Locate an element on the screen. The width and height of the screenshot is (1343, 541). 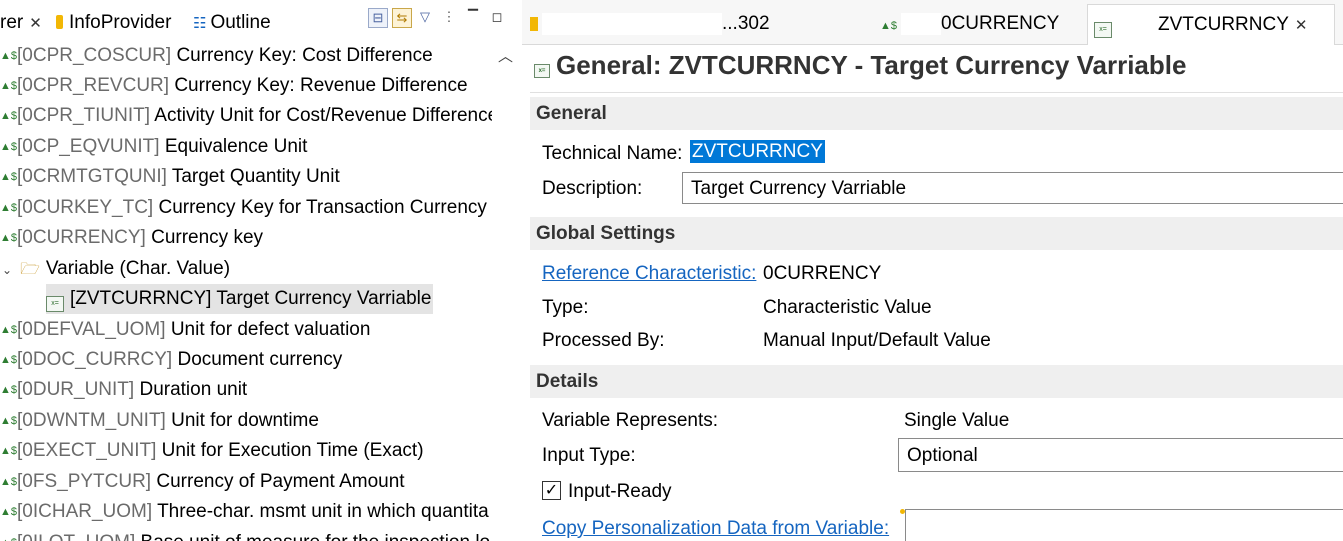
editor-tab-2: ▲$ 0CURRENCY is located at coordinates (980, 24).